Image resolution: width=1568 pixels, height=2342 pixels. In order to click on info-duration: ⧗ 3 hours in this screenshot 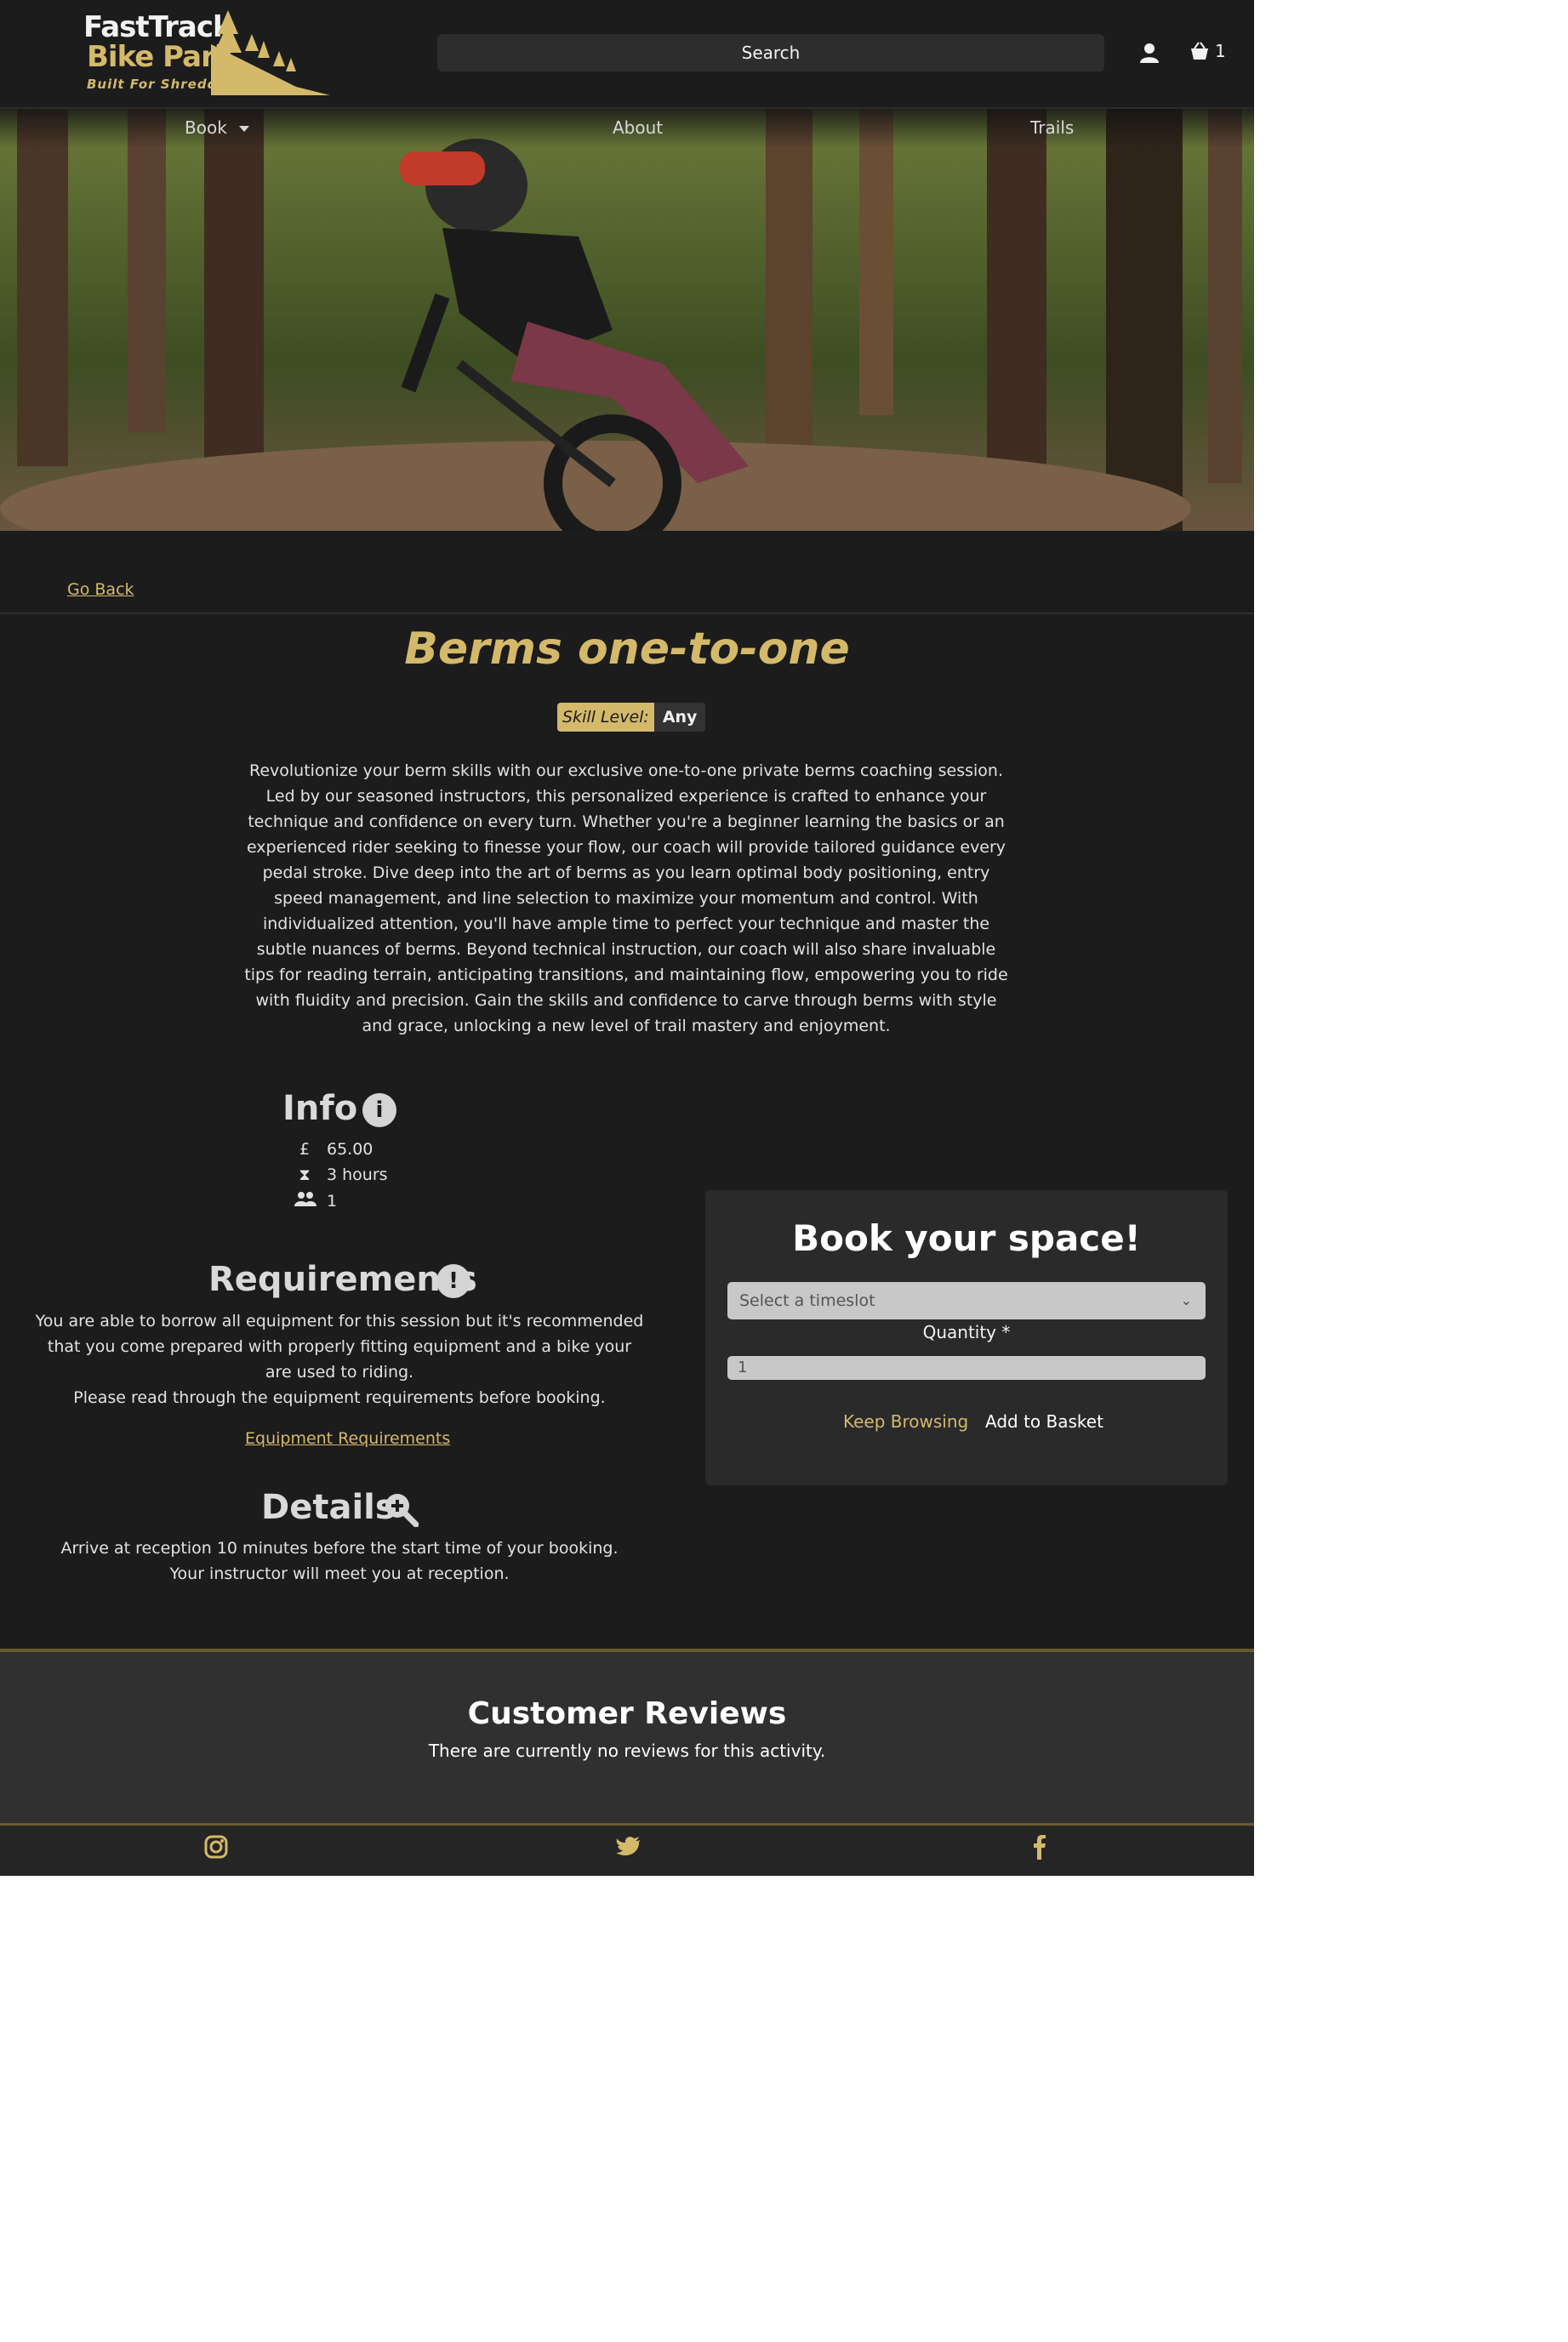, I will do `click(341, 1175)`.